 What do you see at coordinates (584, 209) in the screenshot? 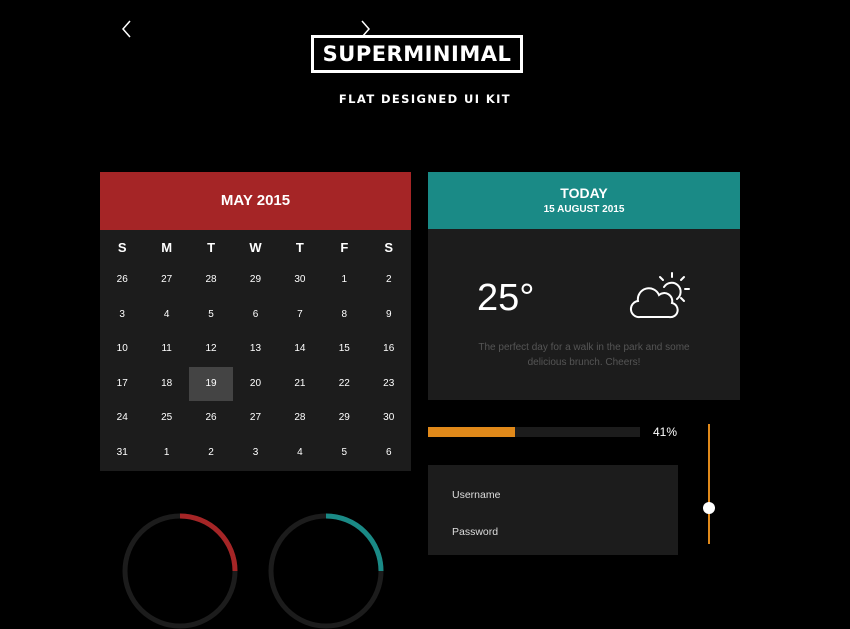
I see `weather-date: 15 AUGUST 2015` at bounding box center [584, 209].